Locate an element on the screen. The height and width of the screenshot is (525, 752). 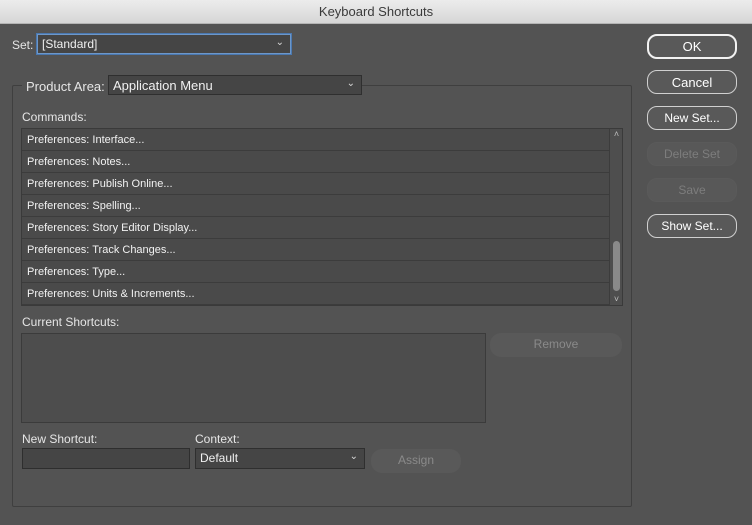
delete-set-button: Delete Set is located at coordinates (692, 154).